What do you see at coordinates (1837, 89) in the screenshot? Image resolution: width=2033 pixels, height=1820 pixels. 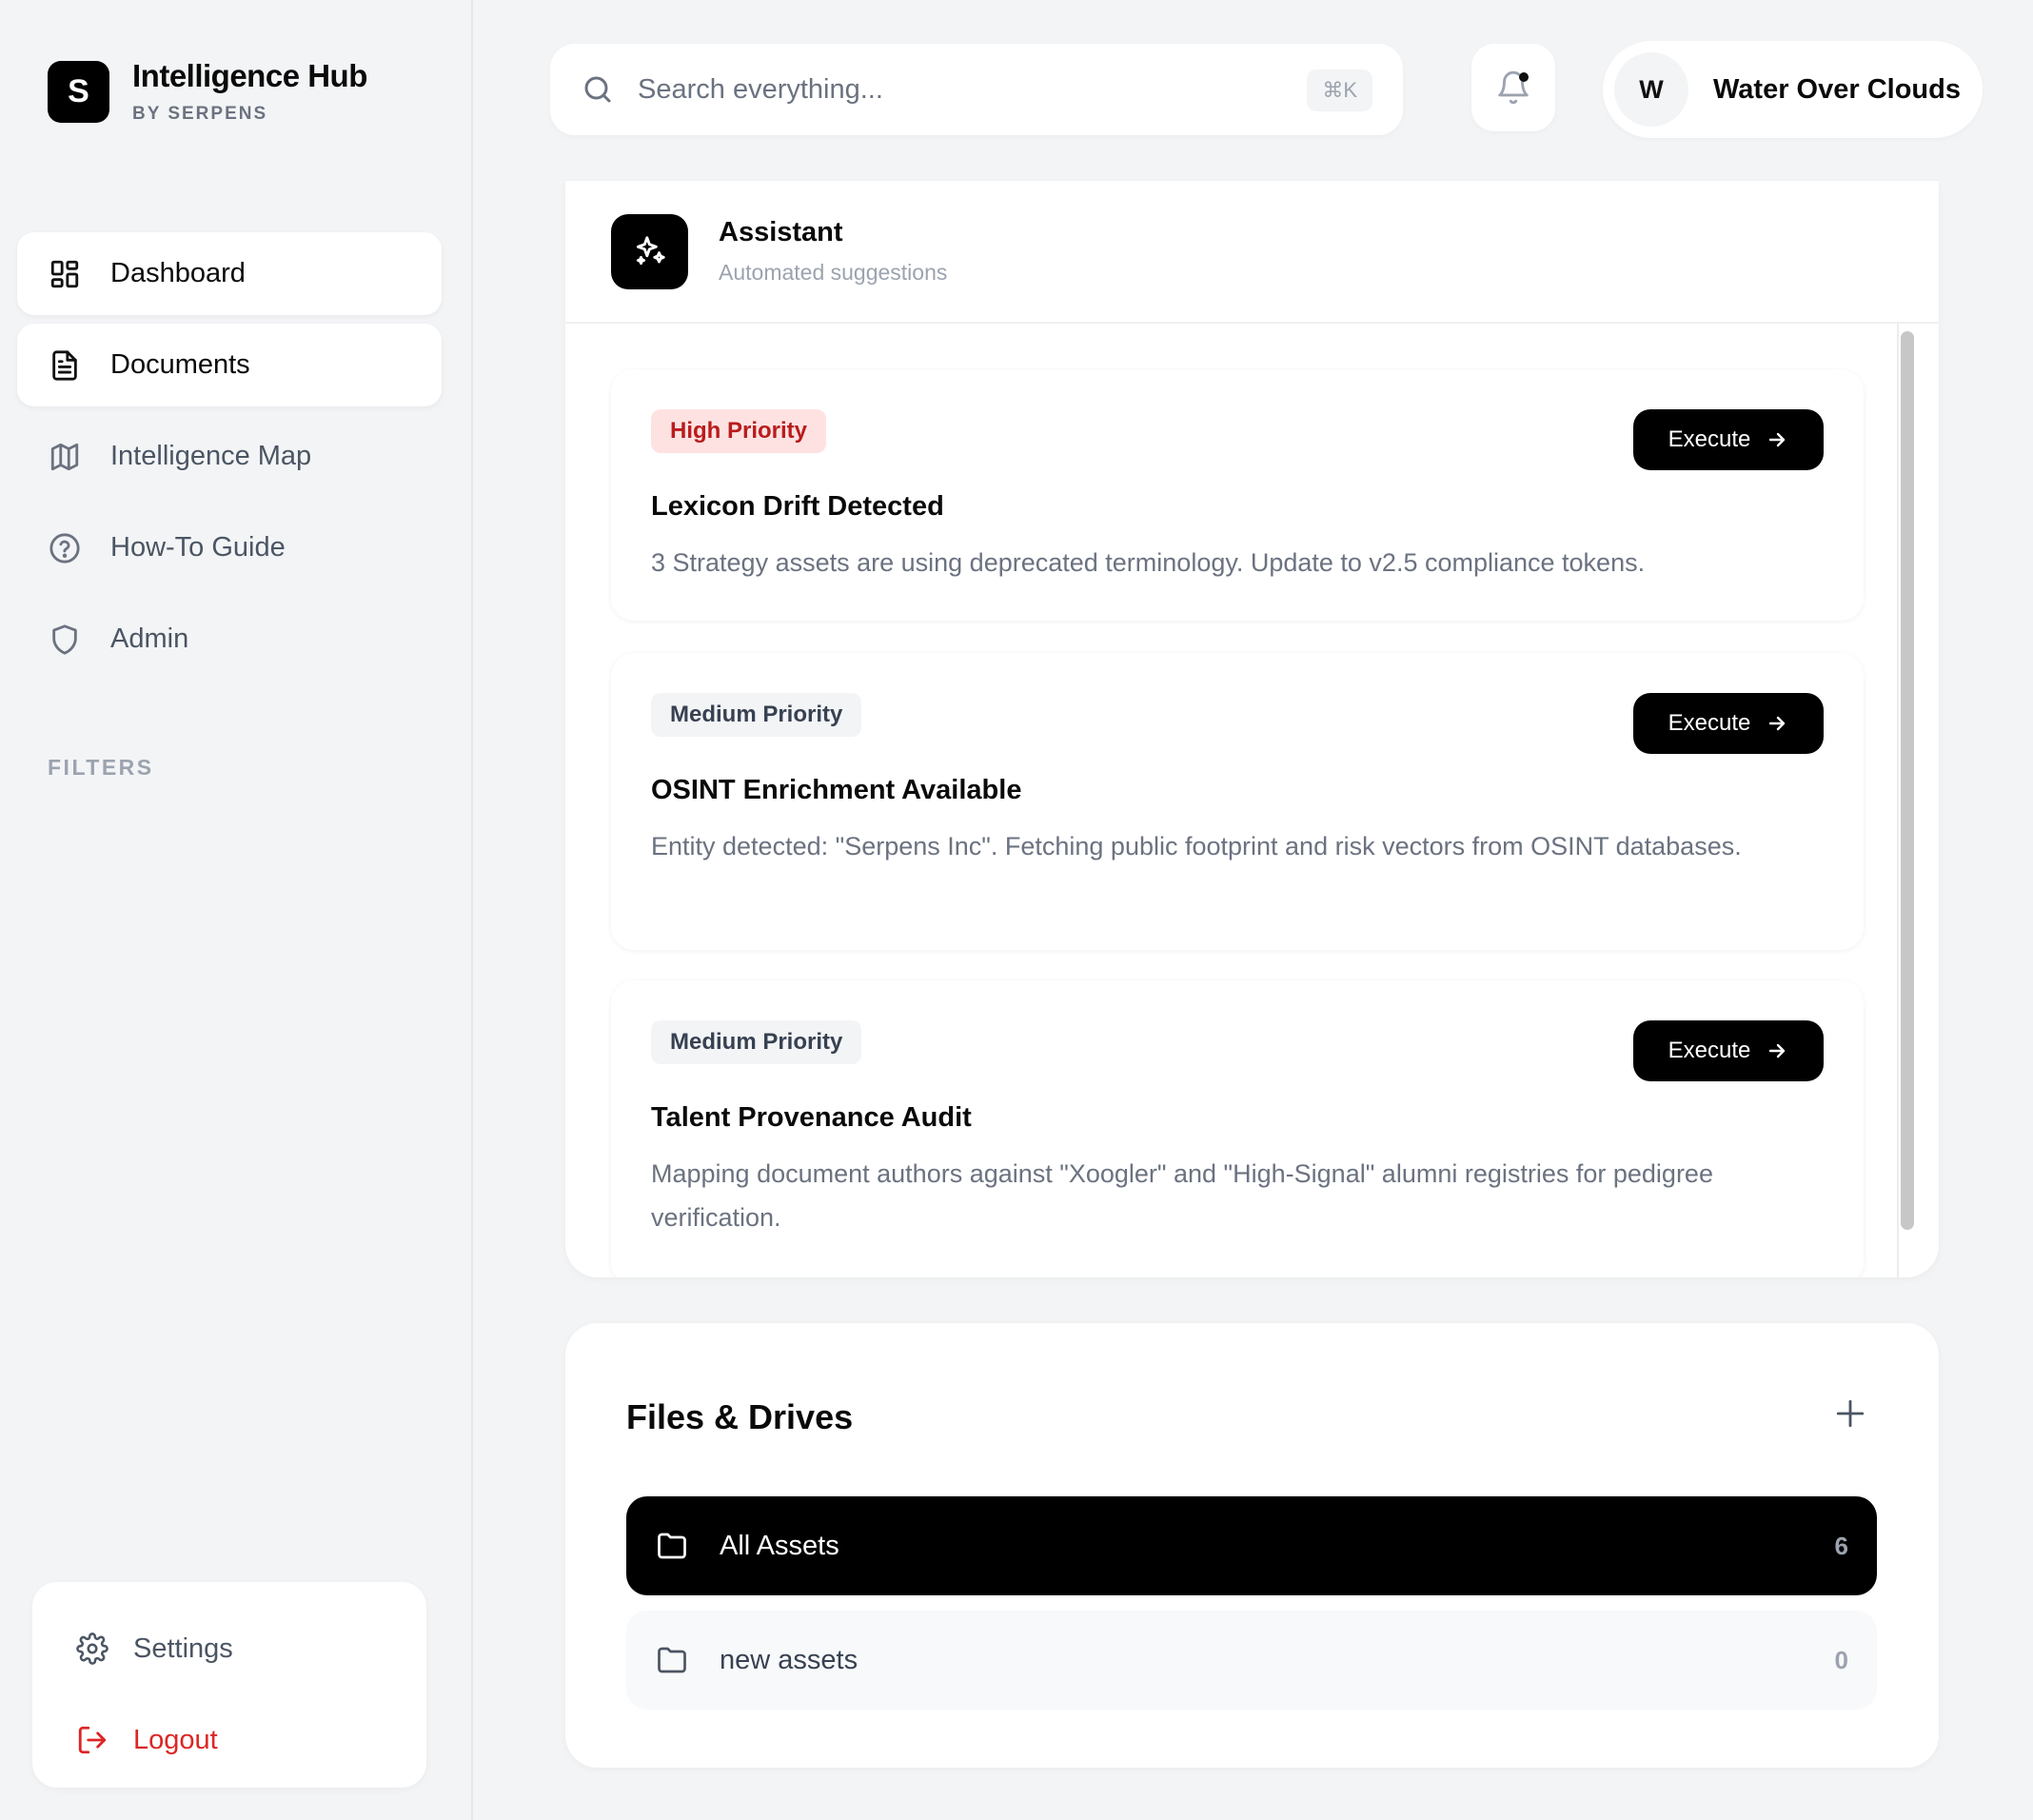 I see `user-name: Water Over Clouds` at bounding box center [1837, 89].